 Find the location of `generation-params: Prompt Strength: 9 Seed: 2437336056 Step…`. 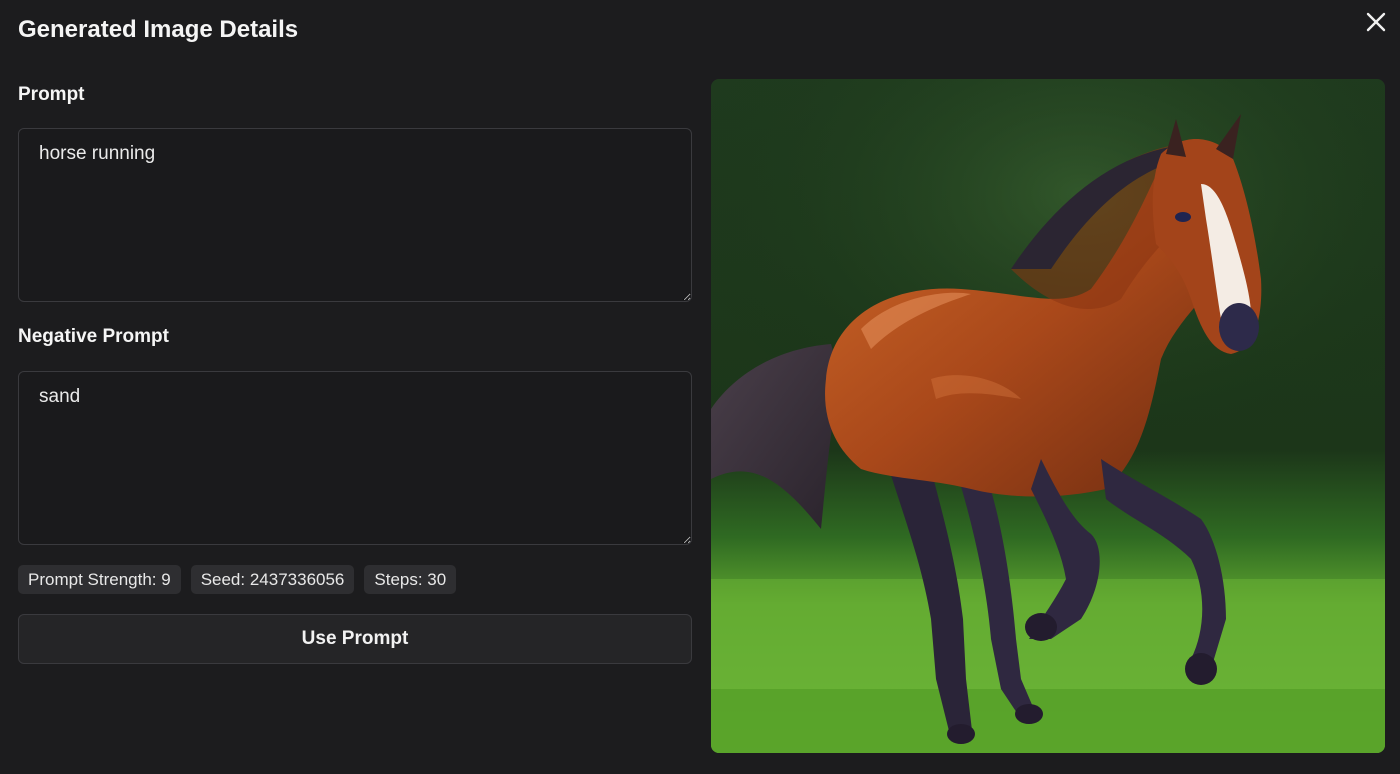

generation-params: Prompt Strength: 9 Seed: 2437336056 Step… is located at coordinates (355, 579).